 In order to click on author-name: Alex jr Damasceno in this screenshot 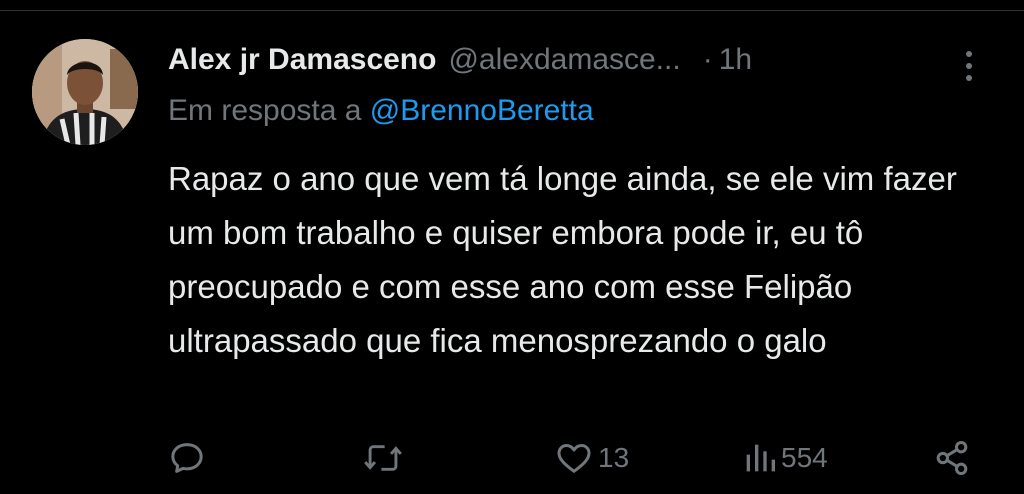, I will do `click(302, 60)`.